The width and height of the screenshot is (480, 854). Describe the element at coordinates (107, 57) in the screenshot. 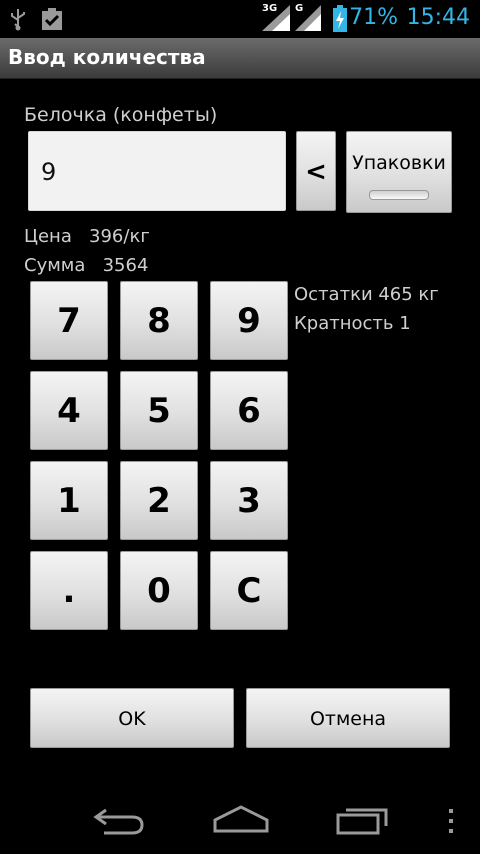

I see `page-title: Ввод количества` at that location.